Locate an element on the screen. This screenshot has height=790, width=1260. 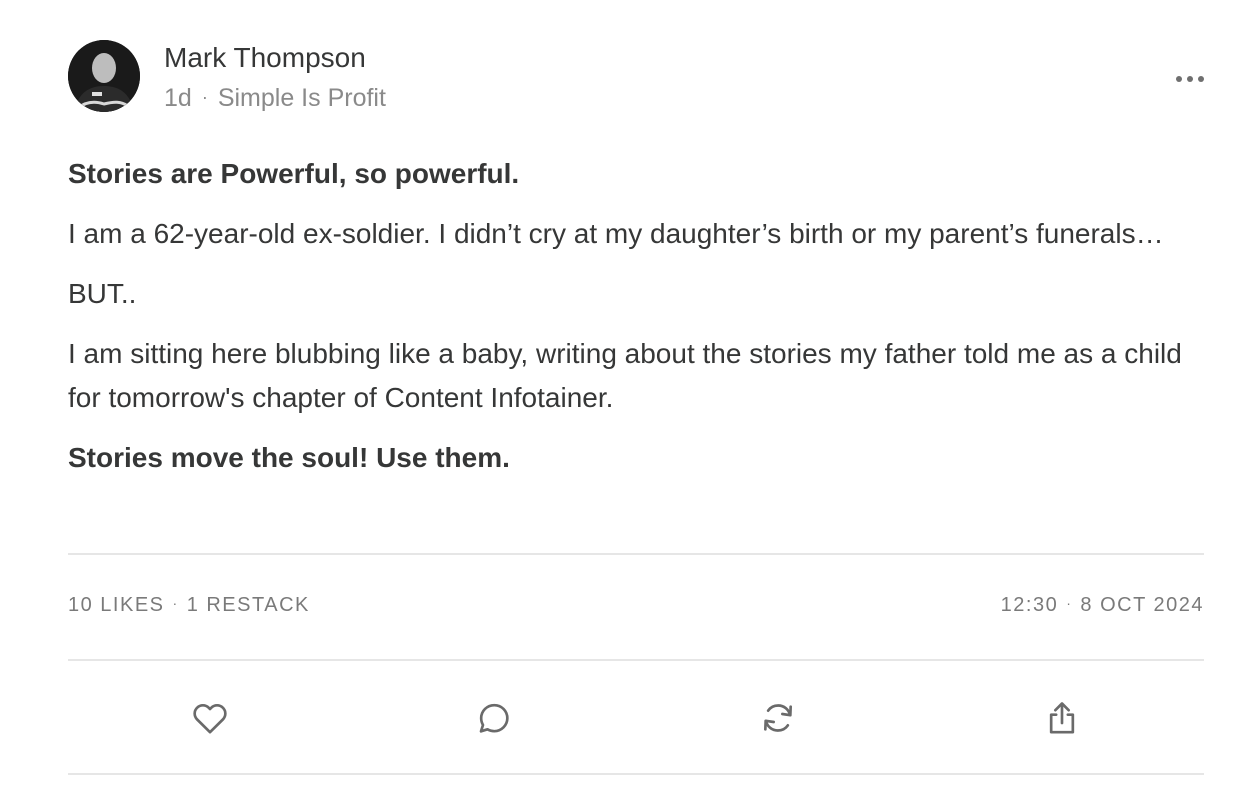
post-paragraph: BUT.. is located at coordinates (102, 293).